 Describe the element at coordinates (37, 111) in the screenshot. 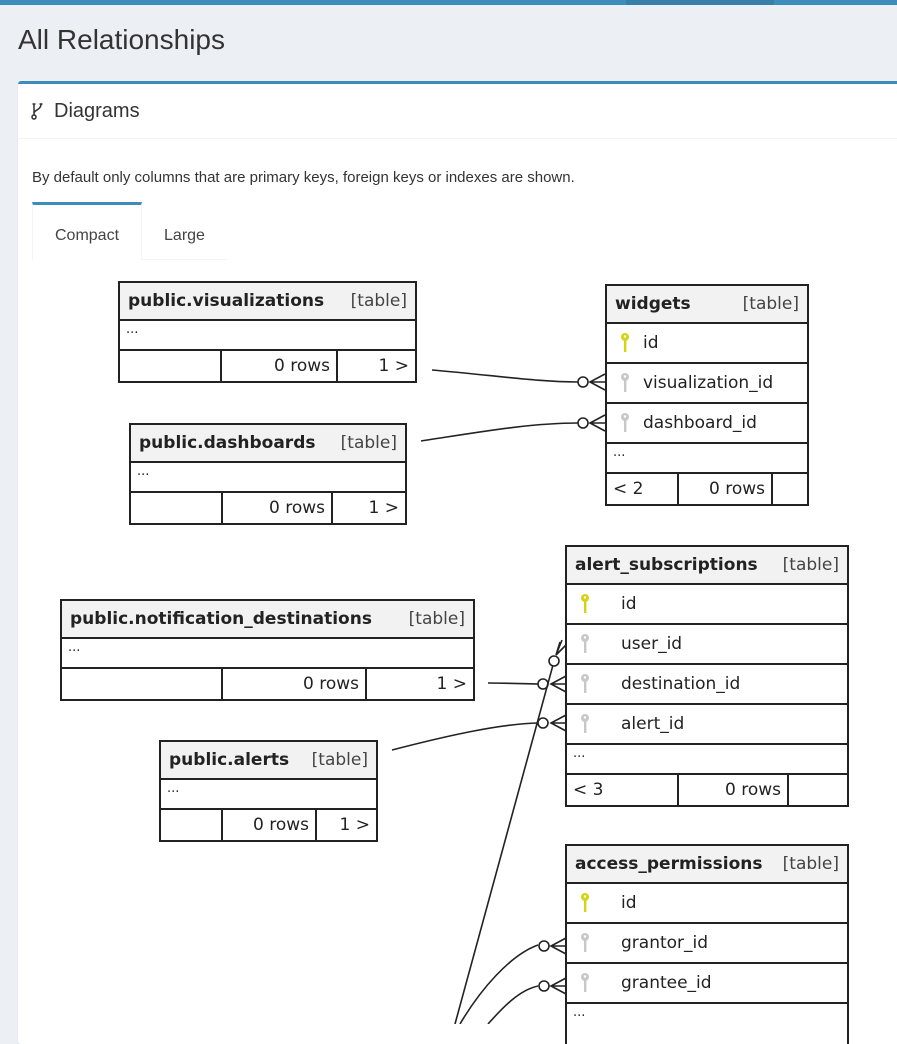

I see `code-fork-icon` at that location.